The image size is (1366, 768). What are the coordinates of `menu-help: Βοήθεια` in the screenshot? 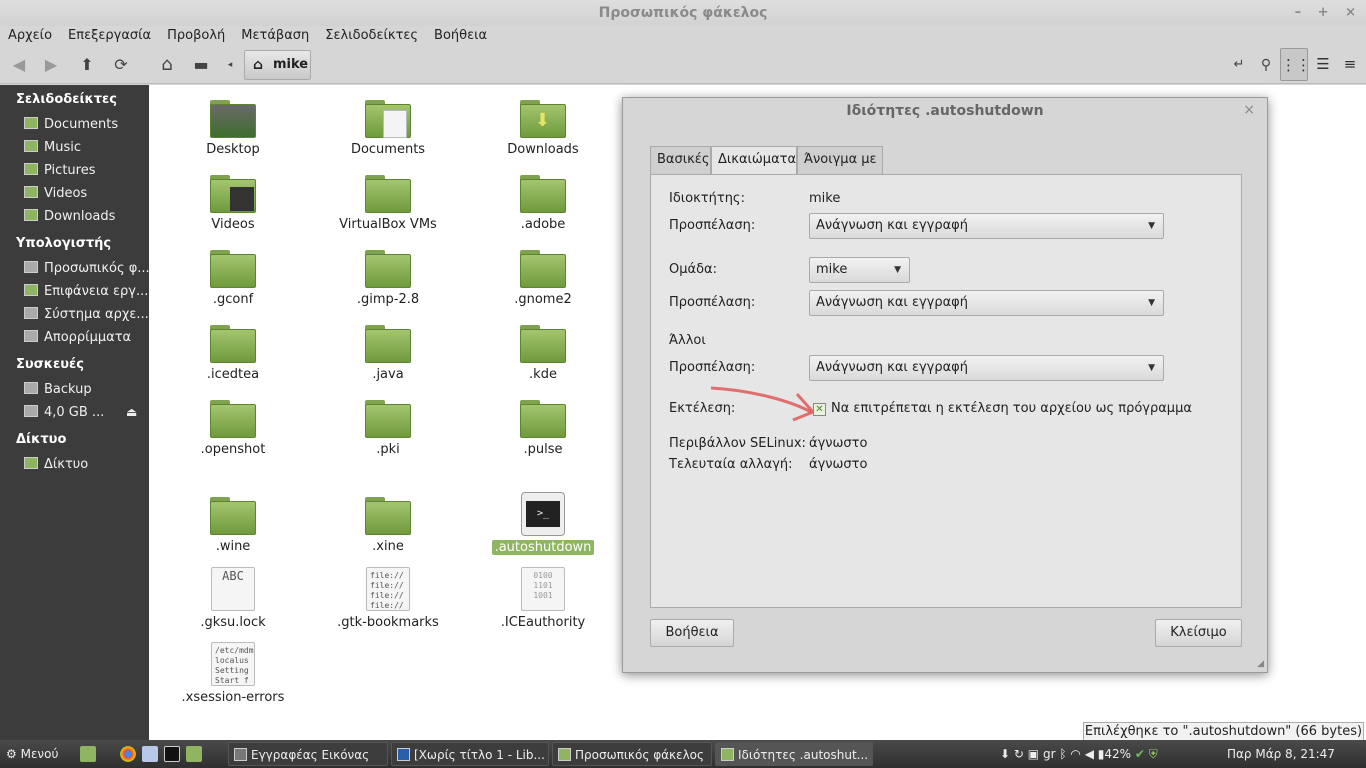 It's located at (460, 36).